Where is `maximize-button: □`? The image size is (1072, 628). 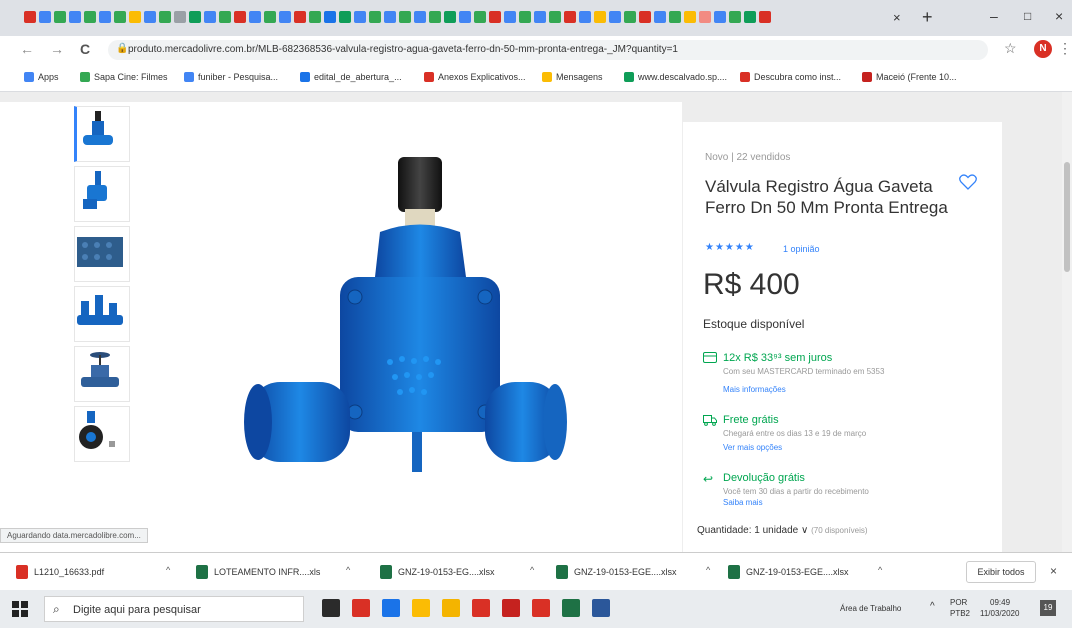 maximize-button: □ is located at coordinates (1027, 16).